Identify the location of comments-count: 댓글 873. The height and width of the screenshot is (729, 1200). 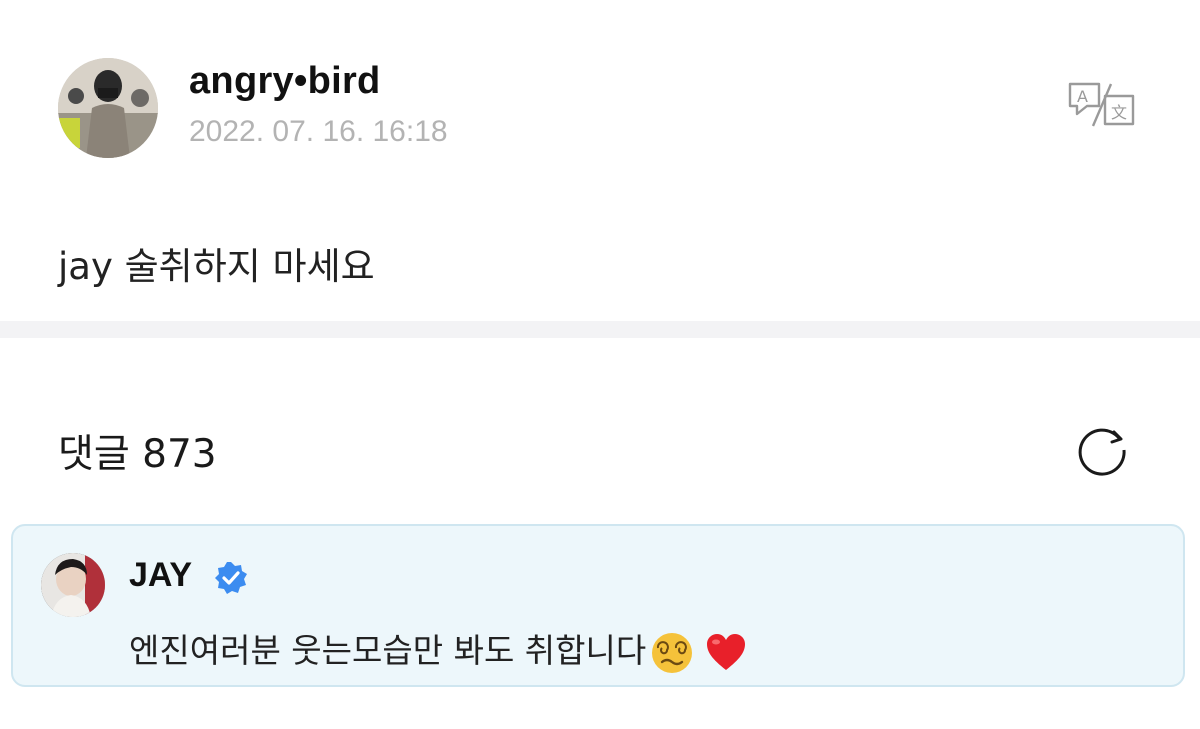
(137, 454).